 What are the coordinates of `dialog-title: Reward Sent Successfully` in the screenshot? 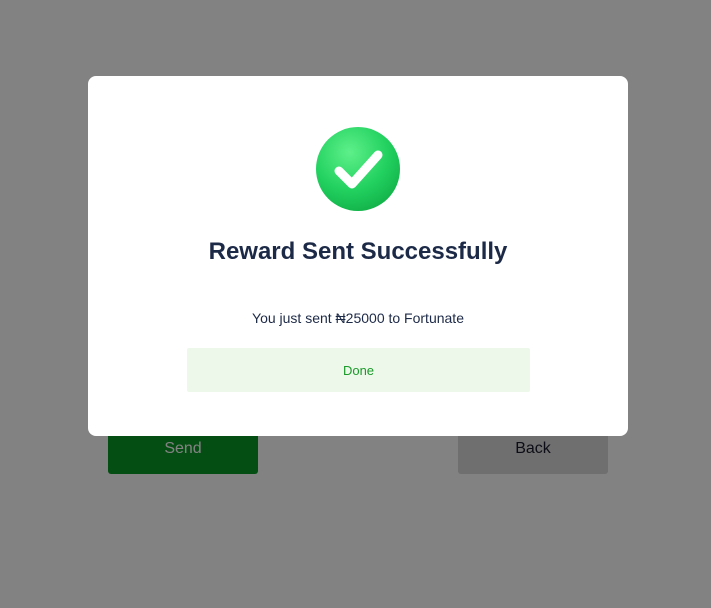 It's located at (358, 251).